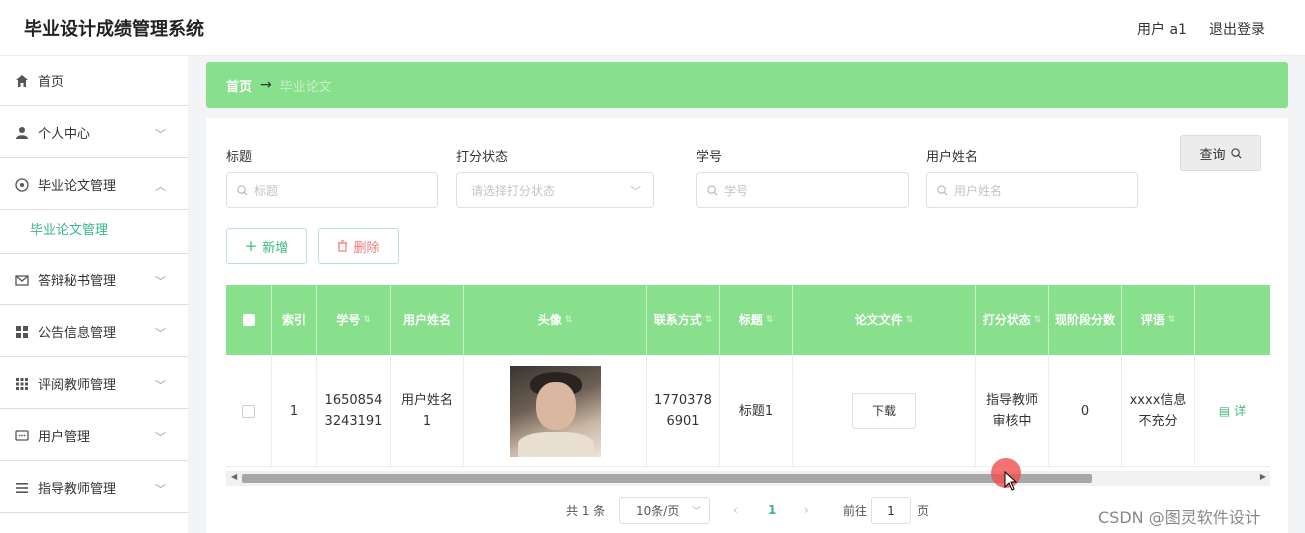 The image size is (1305, 533). I want to click on column-header-username: 用户姓名, so click(427, 320).